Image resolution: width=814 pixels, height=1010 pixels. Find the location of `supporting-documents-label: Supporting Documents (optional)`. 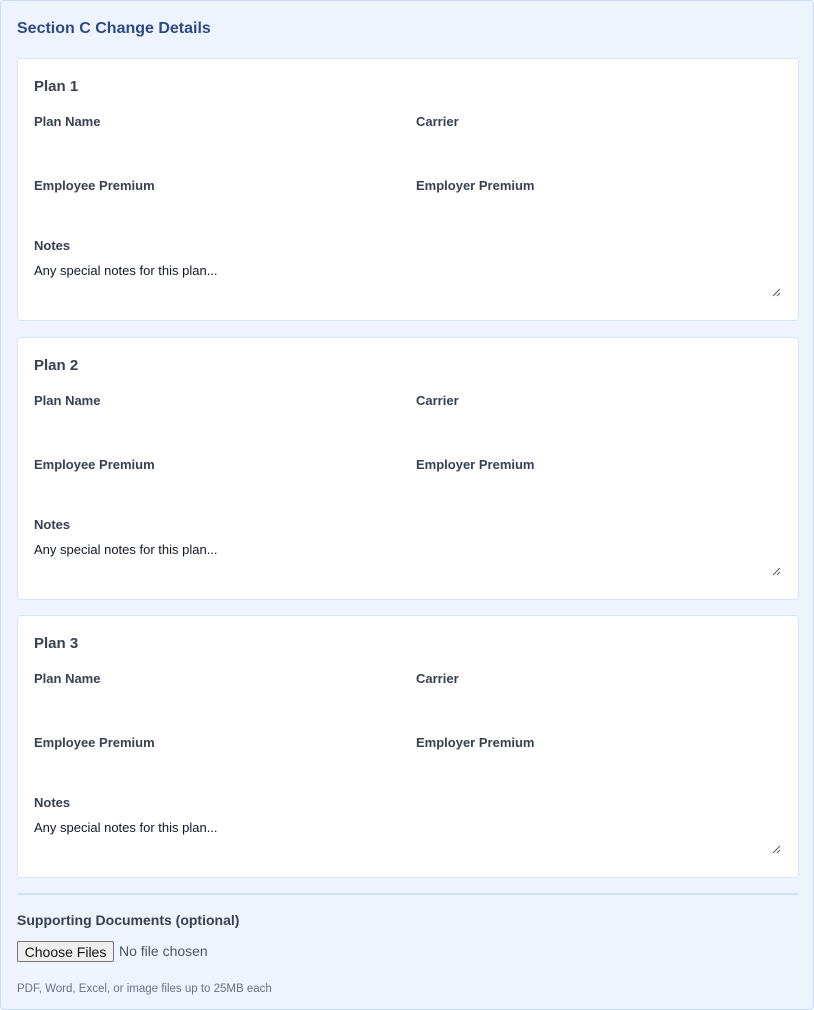

supporting-documents-label: Supporting Documents (optional) is located at coordinates (128, 920).